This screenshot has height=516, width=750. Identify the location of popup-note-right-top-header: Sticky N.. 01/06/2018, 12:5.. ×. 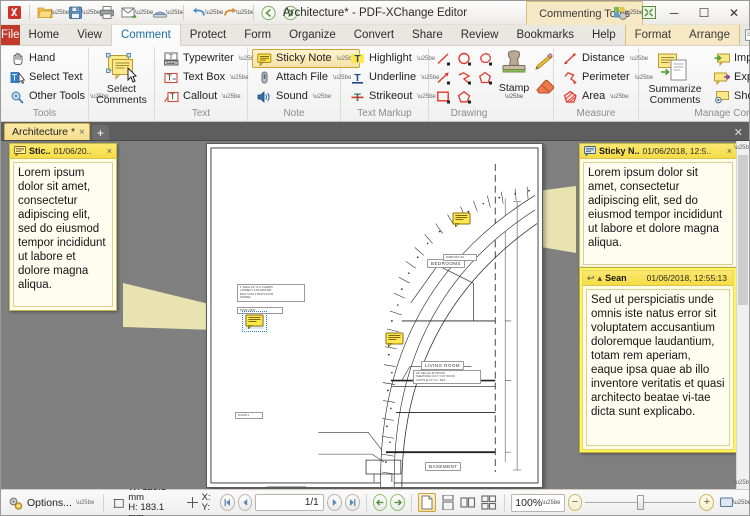
(658, 151).